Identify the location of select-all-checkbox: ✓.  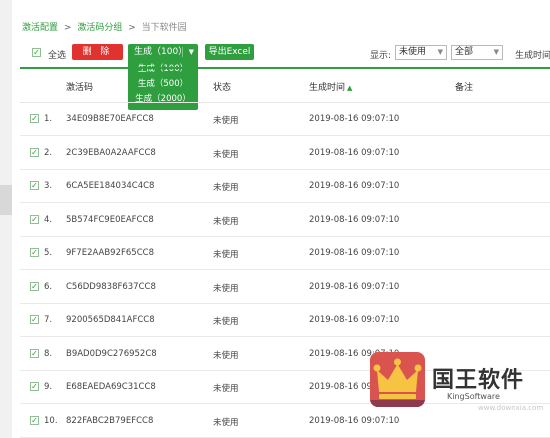
(36, 52).